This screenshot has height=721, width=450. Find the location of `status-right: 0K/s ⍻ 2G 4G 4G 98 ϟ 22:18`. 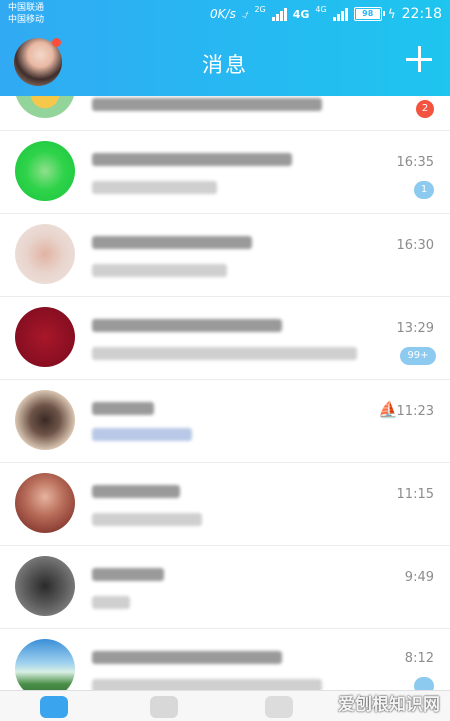

status-right: 0K/s ⍻ 2G 4G 4G 98 ϟ 22:18 is located at coordinates (326, 13).